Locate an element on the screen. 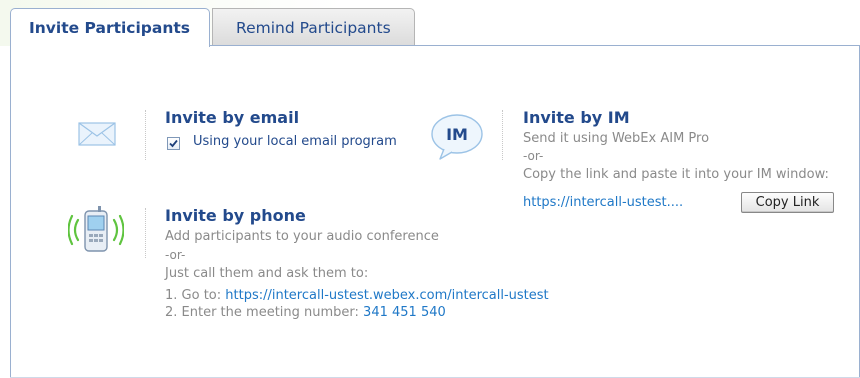  phone-divider is located at coordinates (145, 233).